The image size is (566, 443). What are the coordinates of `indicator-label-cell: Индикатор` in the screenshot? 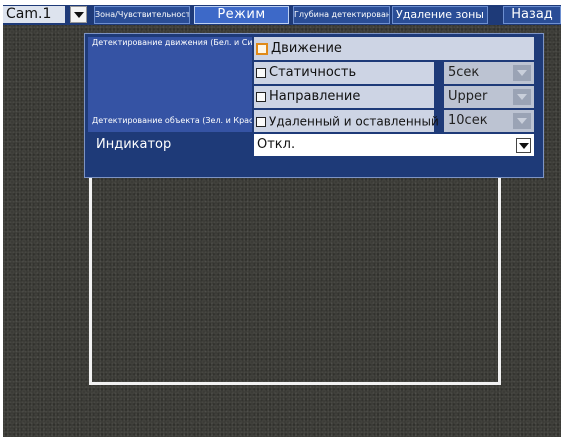 It's located at (170, 145).